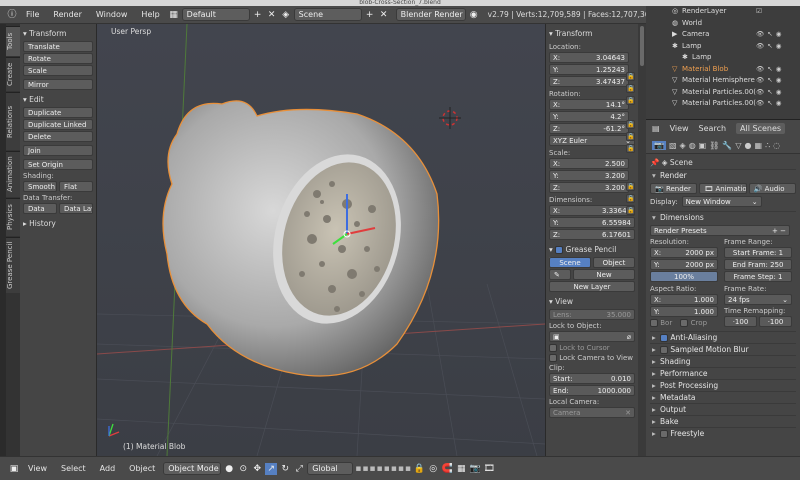 This screenshot has width=800, height=480. What do you see at coordinates (727, 145) in the screenshot?
I see `modifiers-tab-icon: 🔧` at bounding box center [727, 145].